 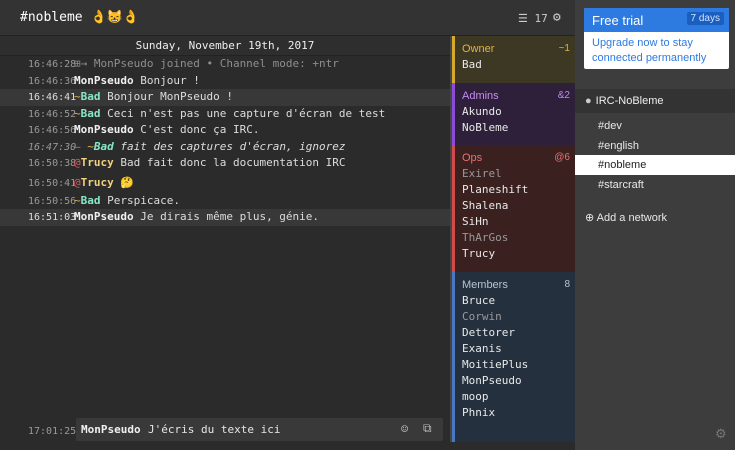 What do you see at coordinates (518, 365) in the screenshot?
I see `user-item: MoitiePlus` at bounding box center [518, 365].